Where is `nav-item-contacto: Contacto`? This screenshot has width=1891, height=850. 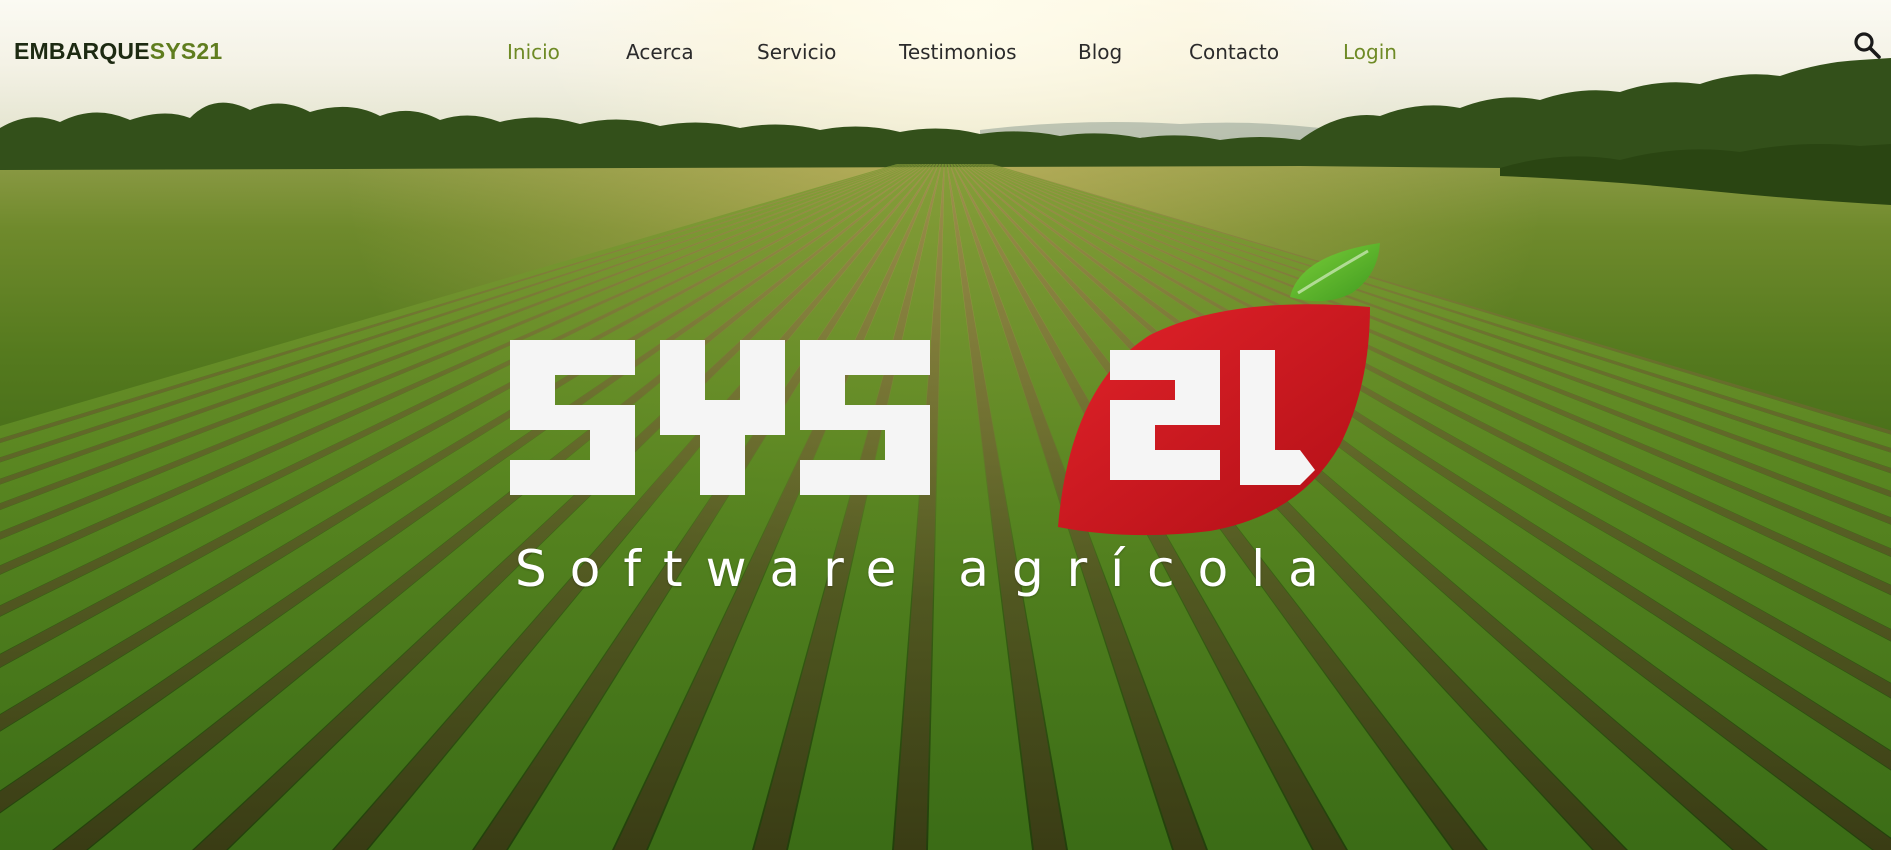 nav-item-contacto: Contacto is located at coordinates (1234, 52).